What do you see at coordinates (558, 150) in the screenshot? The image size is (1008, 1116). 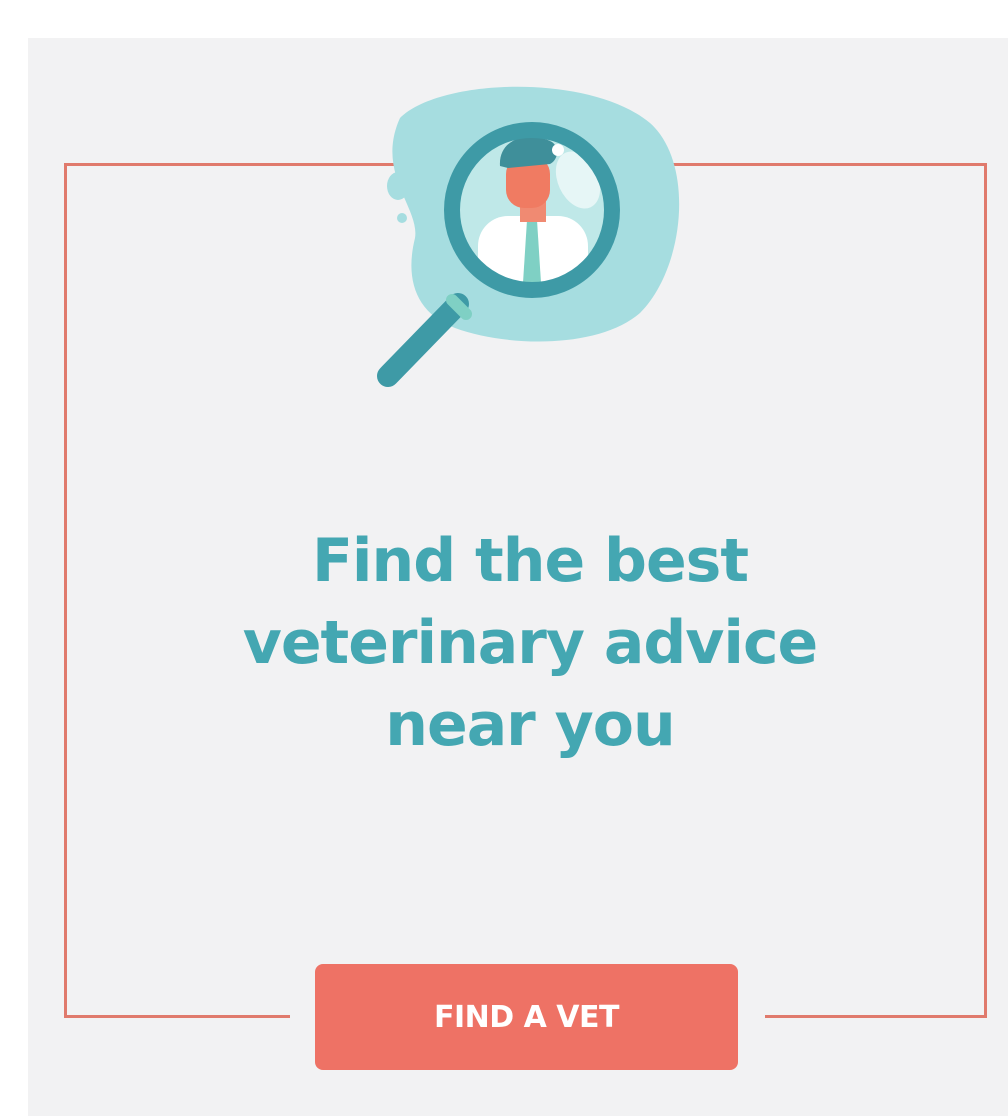 I see `glare-dot` at bounding box center [558, 150].